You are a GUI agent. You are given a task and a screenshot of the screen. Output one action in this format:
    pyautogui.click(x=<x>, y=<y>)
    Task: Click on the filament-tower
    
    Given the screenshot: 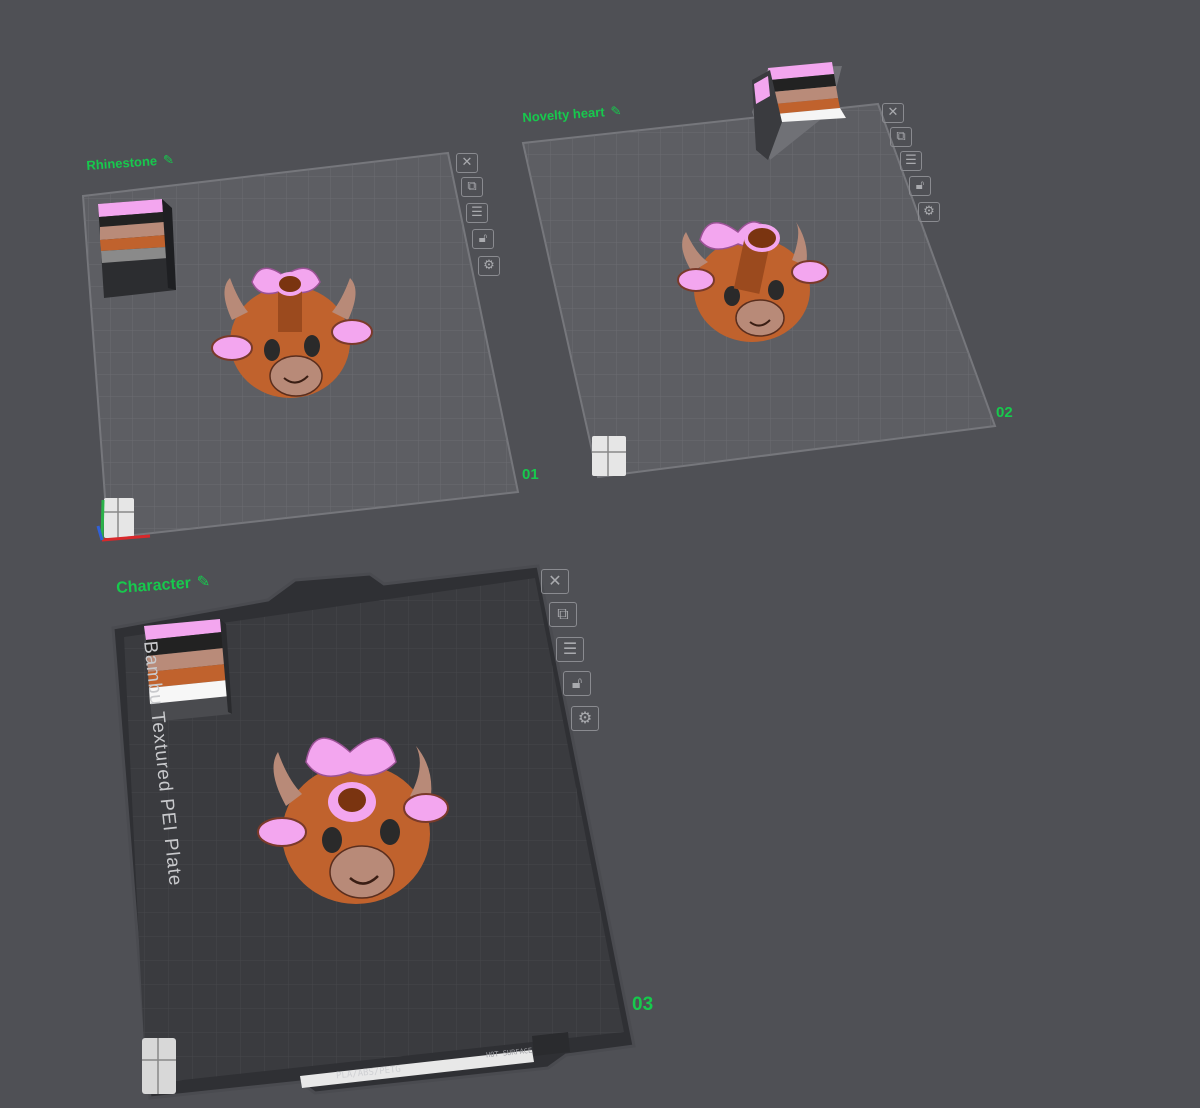 What is the action you would take?
    pyautogui.click(x=137, y=248)
    